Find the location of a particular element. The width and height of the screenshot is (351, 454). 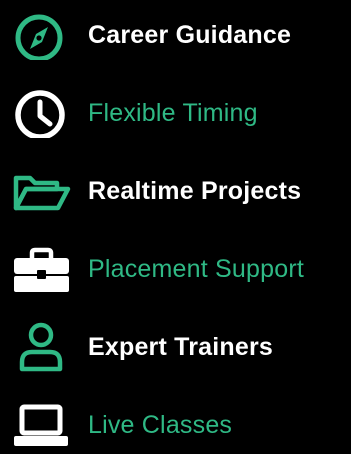

feature-label: Expert Trainers is located at coordinates (181, 347).